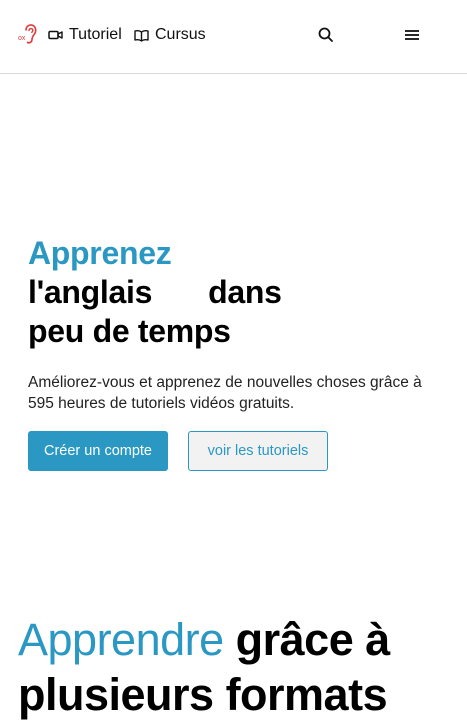 This screenshot has width=467, height=727. I want to click on view-tutorials-button: voir les tutoriels, so click(258, 451).